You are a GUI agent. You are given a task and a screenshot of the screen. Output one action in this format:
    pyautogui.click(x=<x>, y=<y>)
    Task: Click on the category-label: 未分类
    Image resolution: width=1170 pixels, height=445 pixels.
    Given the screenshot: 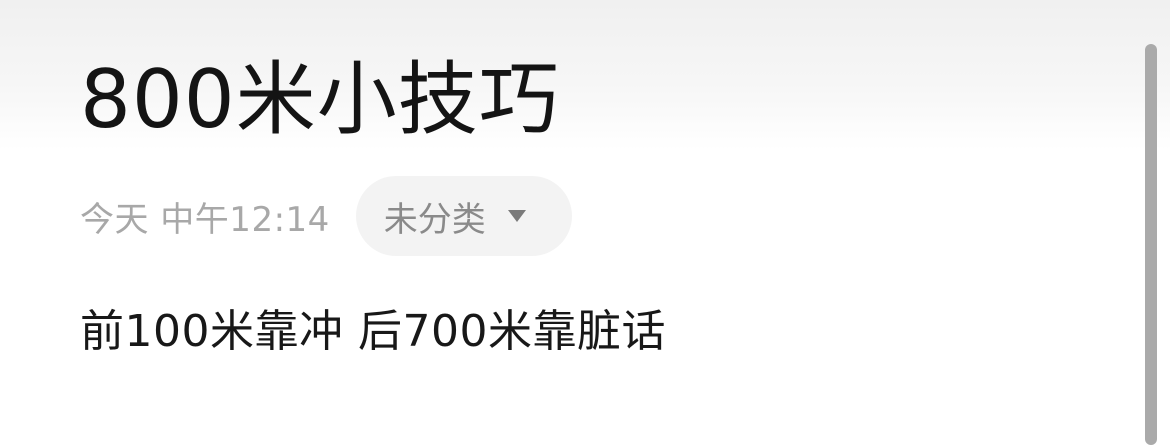 What is the action you would take?
    pyautogui.click(x=434, y=219)
    